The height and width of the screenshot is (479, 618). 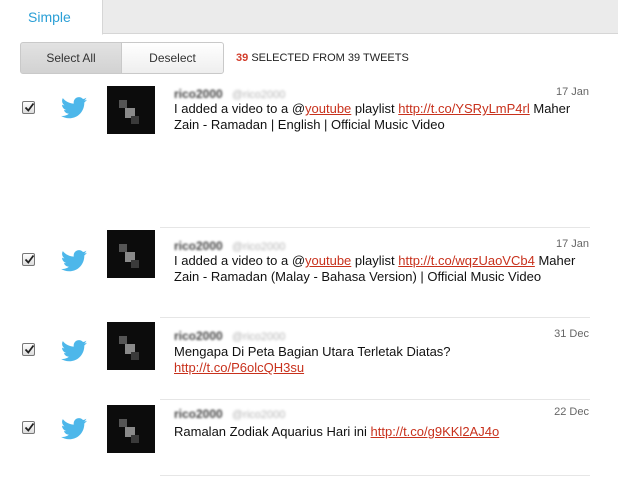 I want to click on selected-summary-text: SELECTED FROM 39 TWEETS, so click(x=330, y=58).